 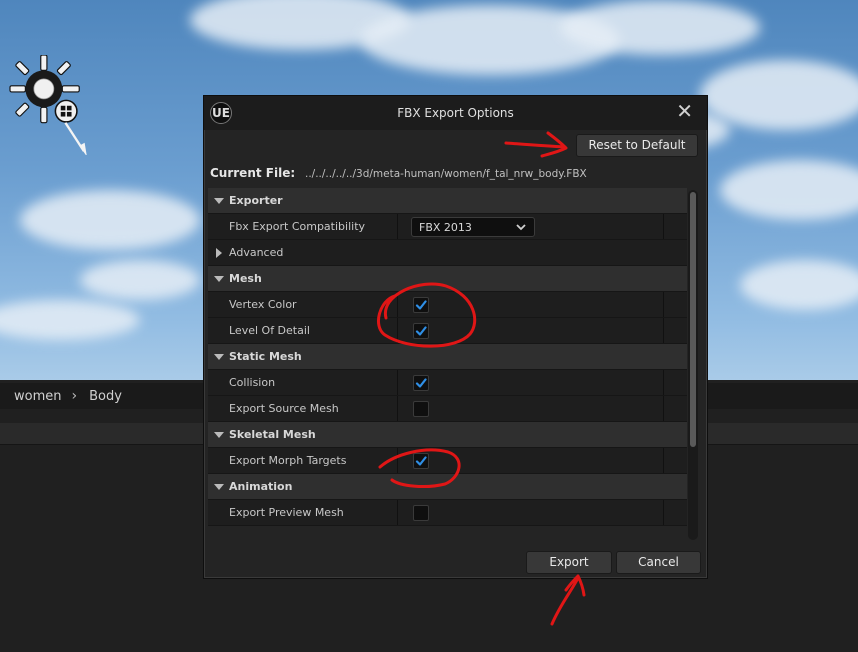 I want to click on breadcrumb-item-body: Body, so click(x=104, y=396).